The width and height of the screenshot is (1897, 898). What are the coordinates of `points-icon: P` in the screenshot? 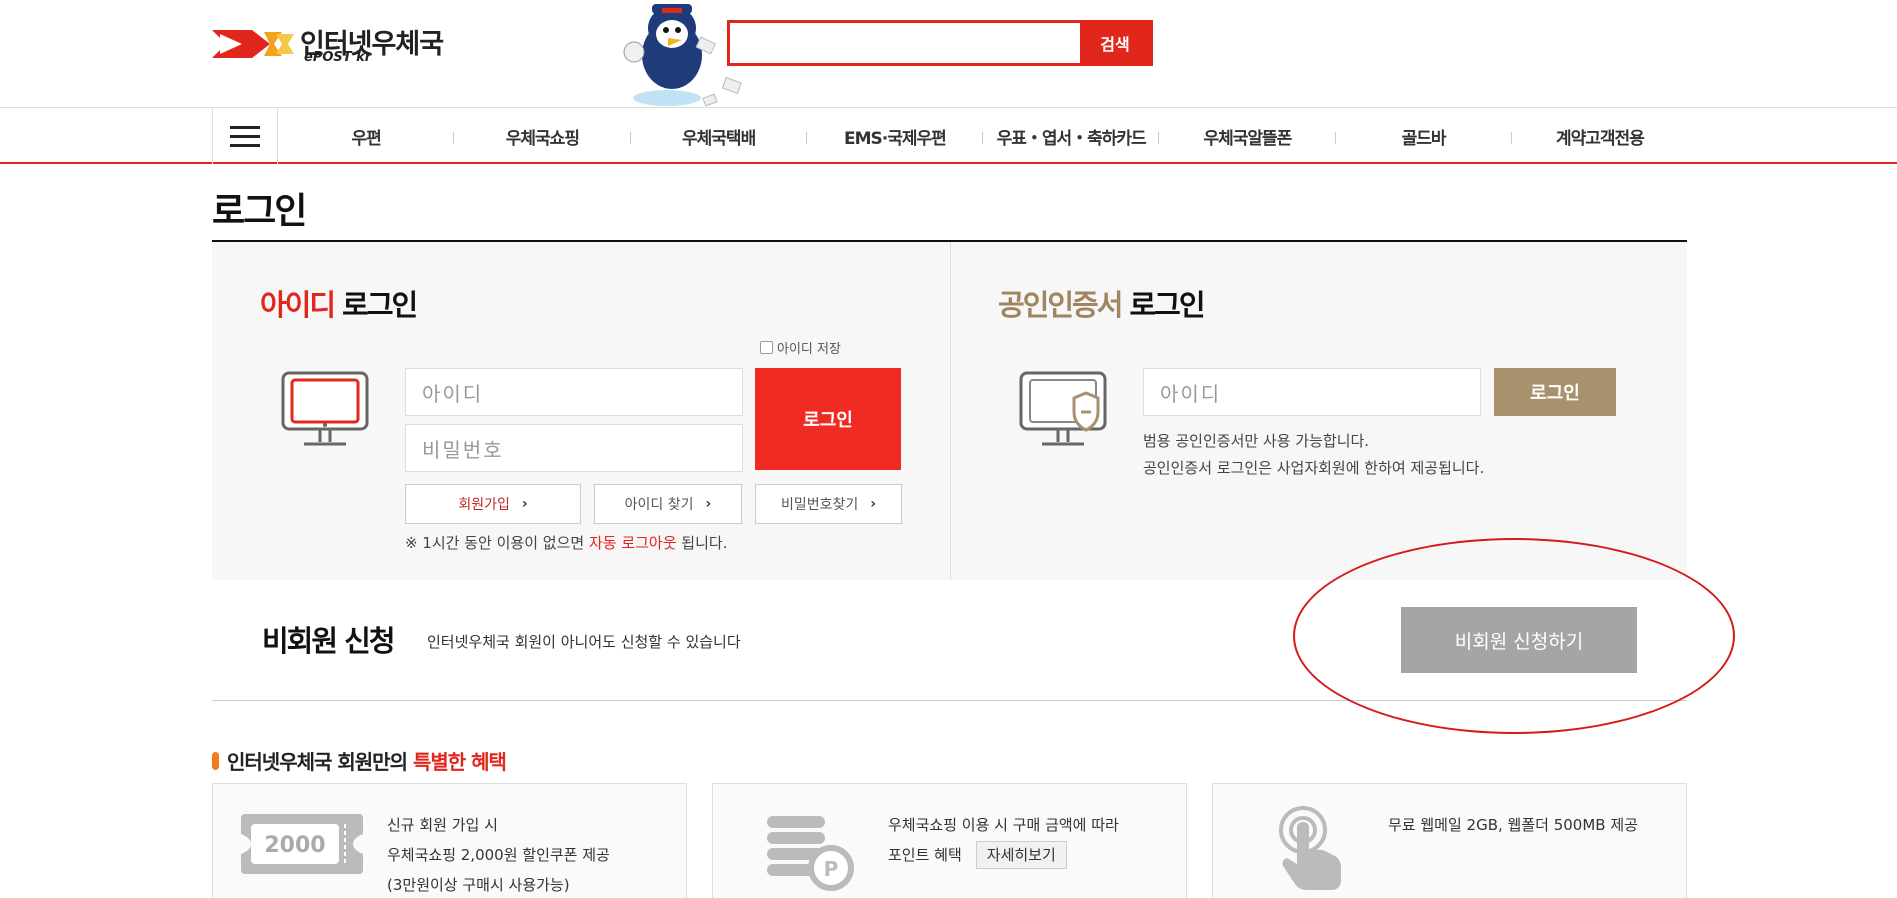 It's located at (810, 853).